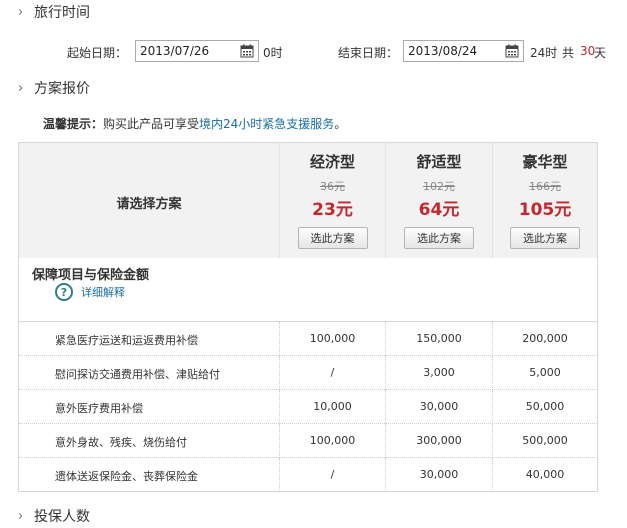  I want to click on table-row: 紧急医疗运送和运返费用补偿 100,000 150,000 200,000, so click(308, 339).